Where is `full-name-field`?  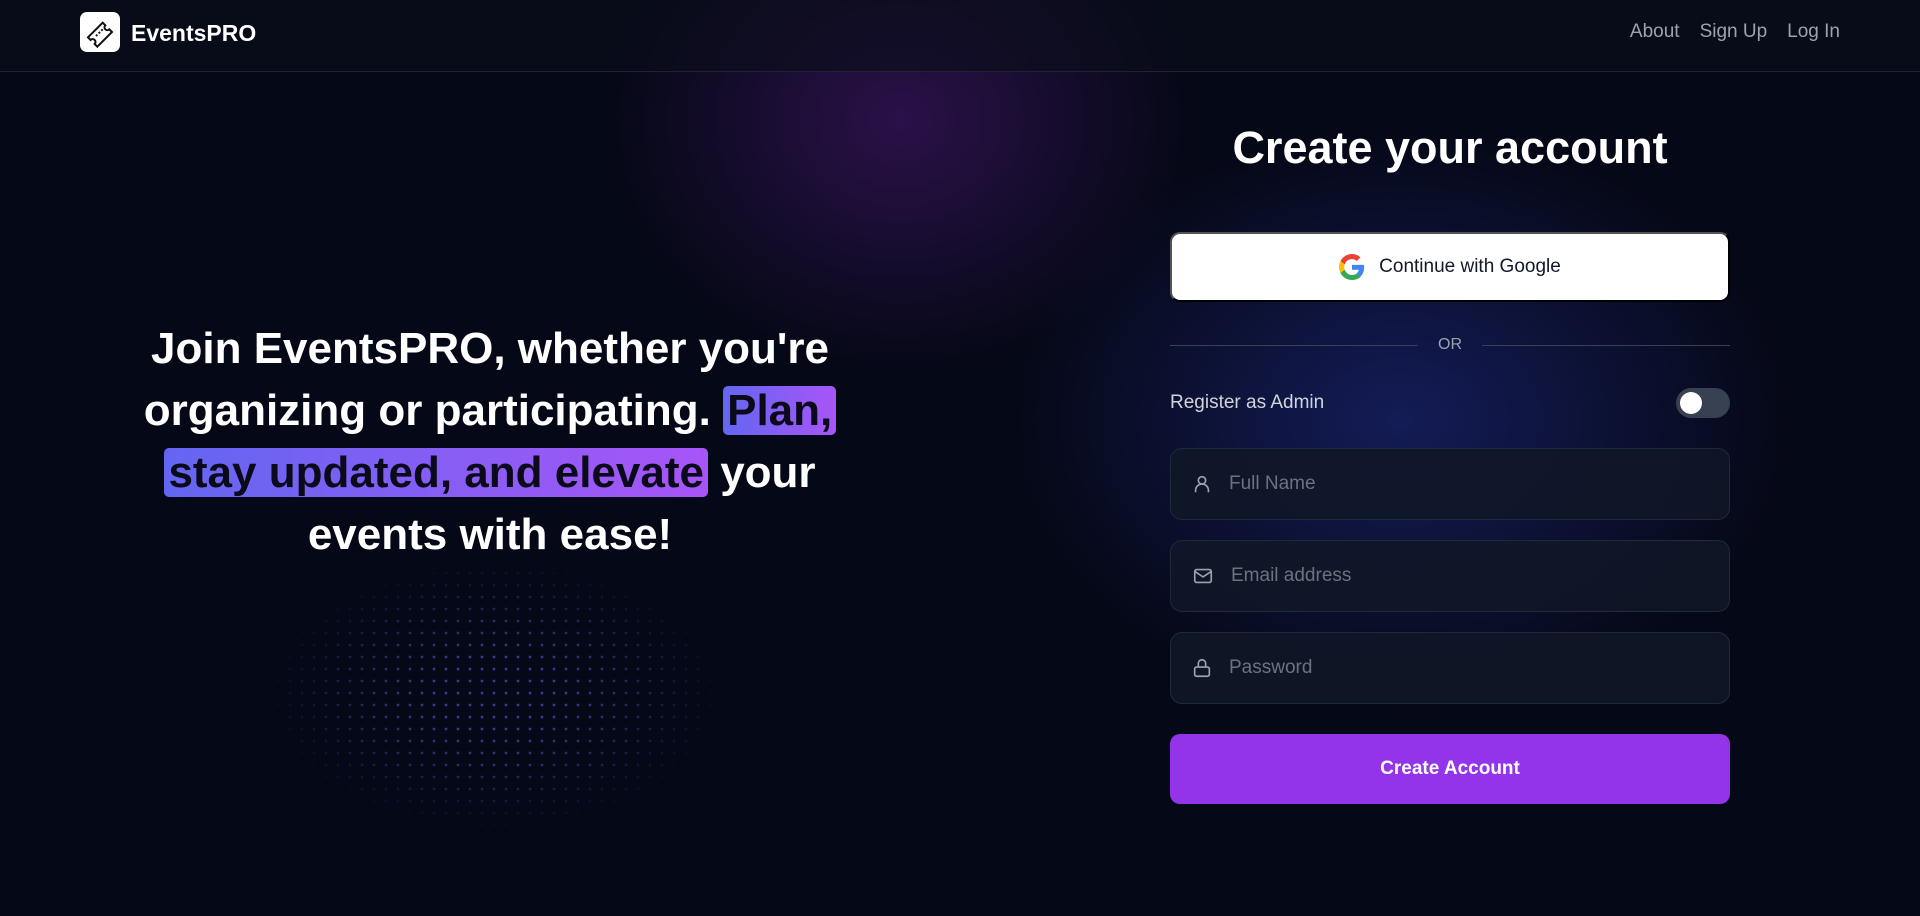 full-name-field is located at coordinates (1450, 484).